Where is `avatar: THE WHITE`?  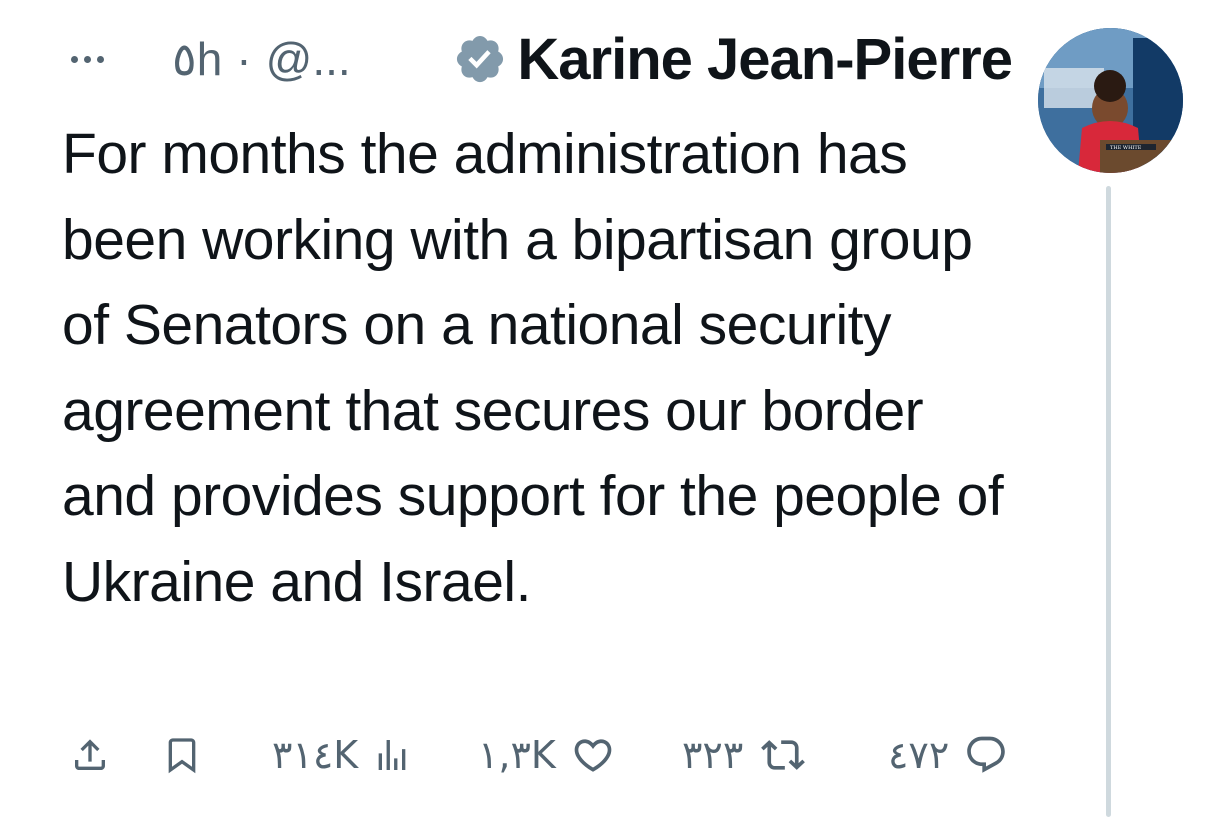
avatar: THE WHITE is located at coordinates (1110, 100).